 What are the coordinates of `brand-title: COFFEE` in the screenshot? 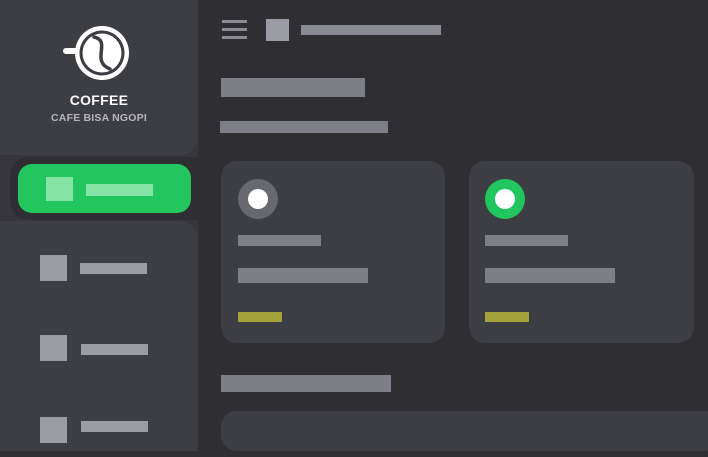 It's located at (99, 100).